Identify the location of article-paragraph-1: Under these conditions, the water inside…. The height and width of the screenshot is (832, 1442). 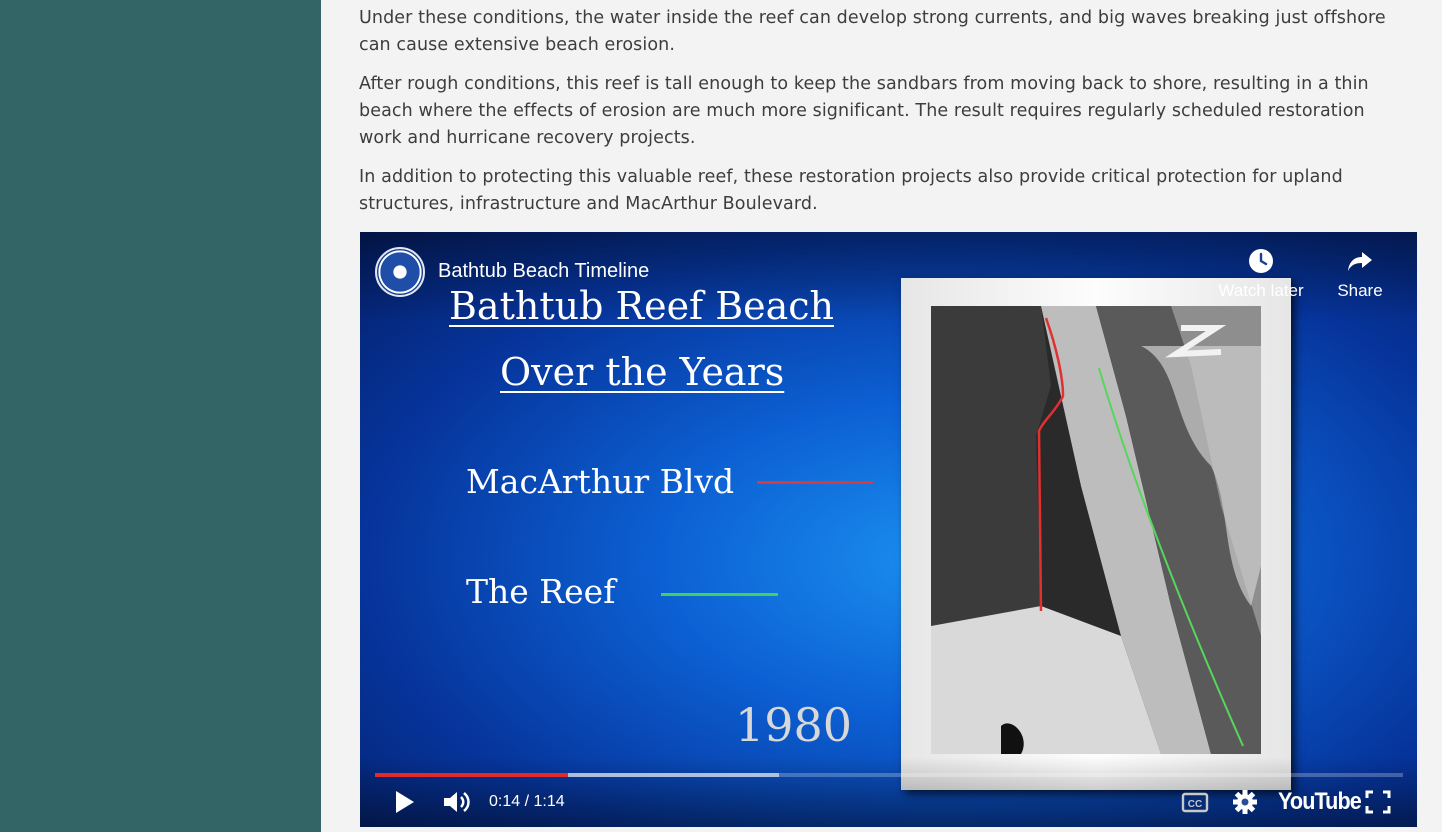
(872, 31).